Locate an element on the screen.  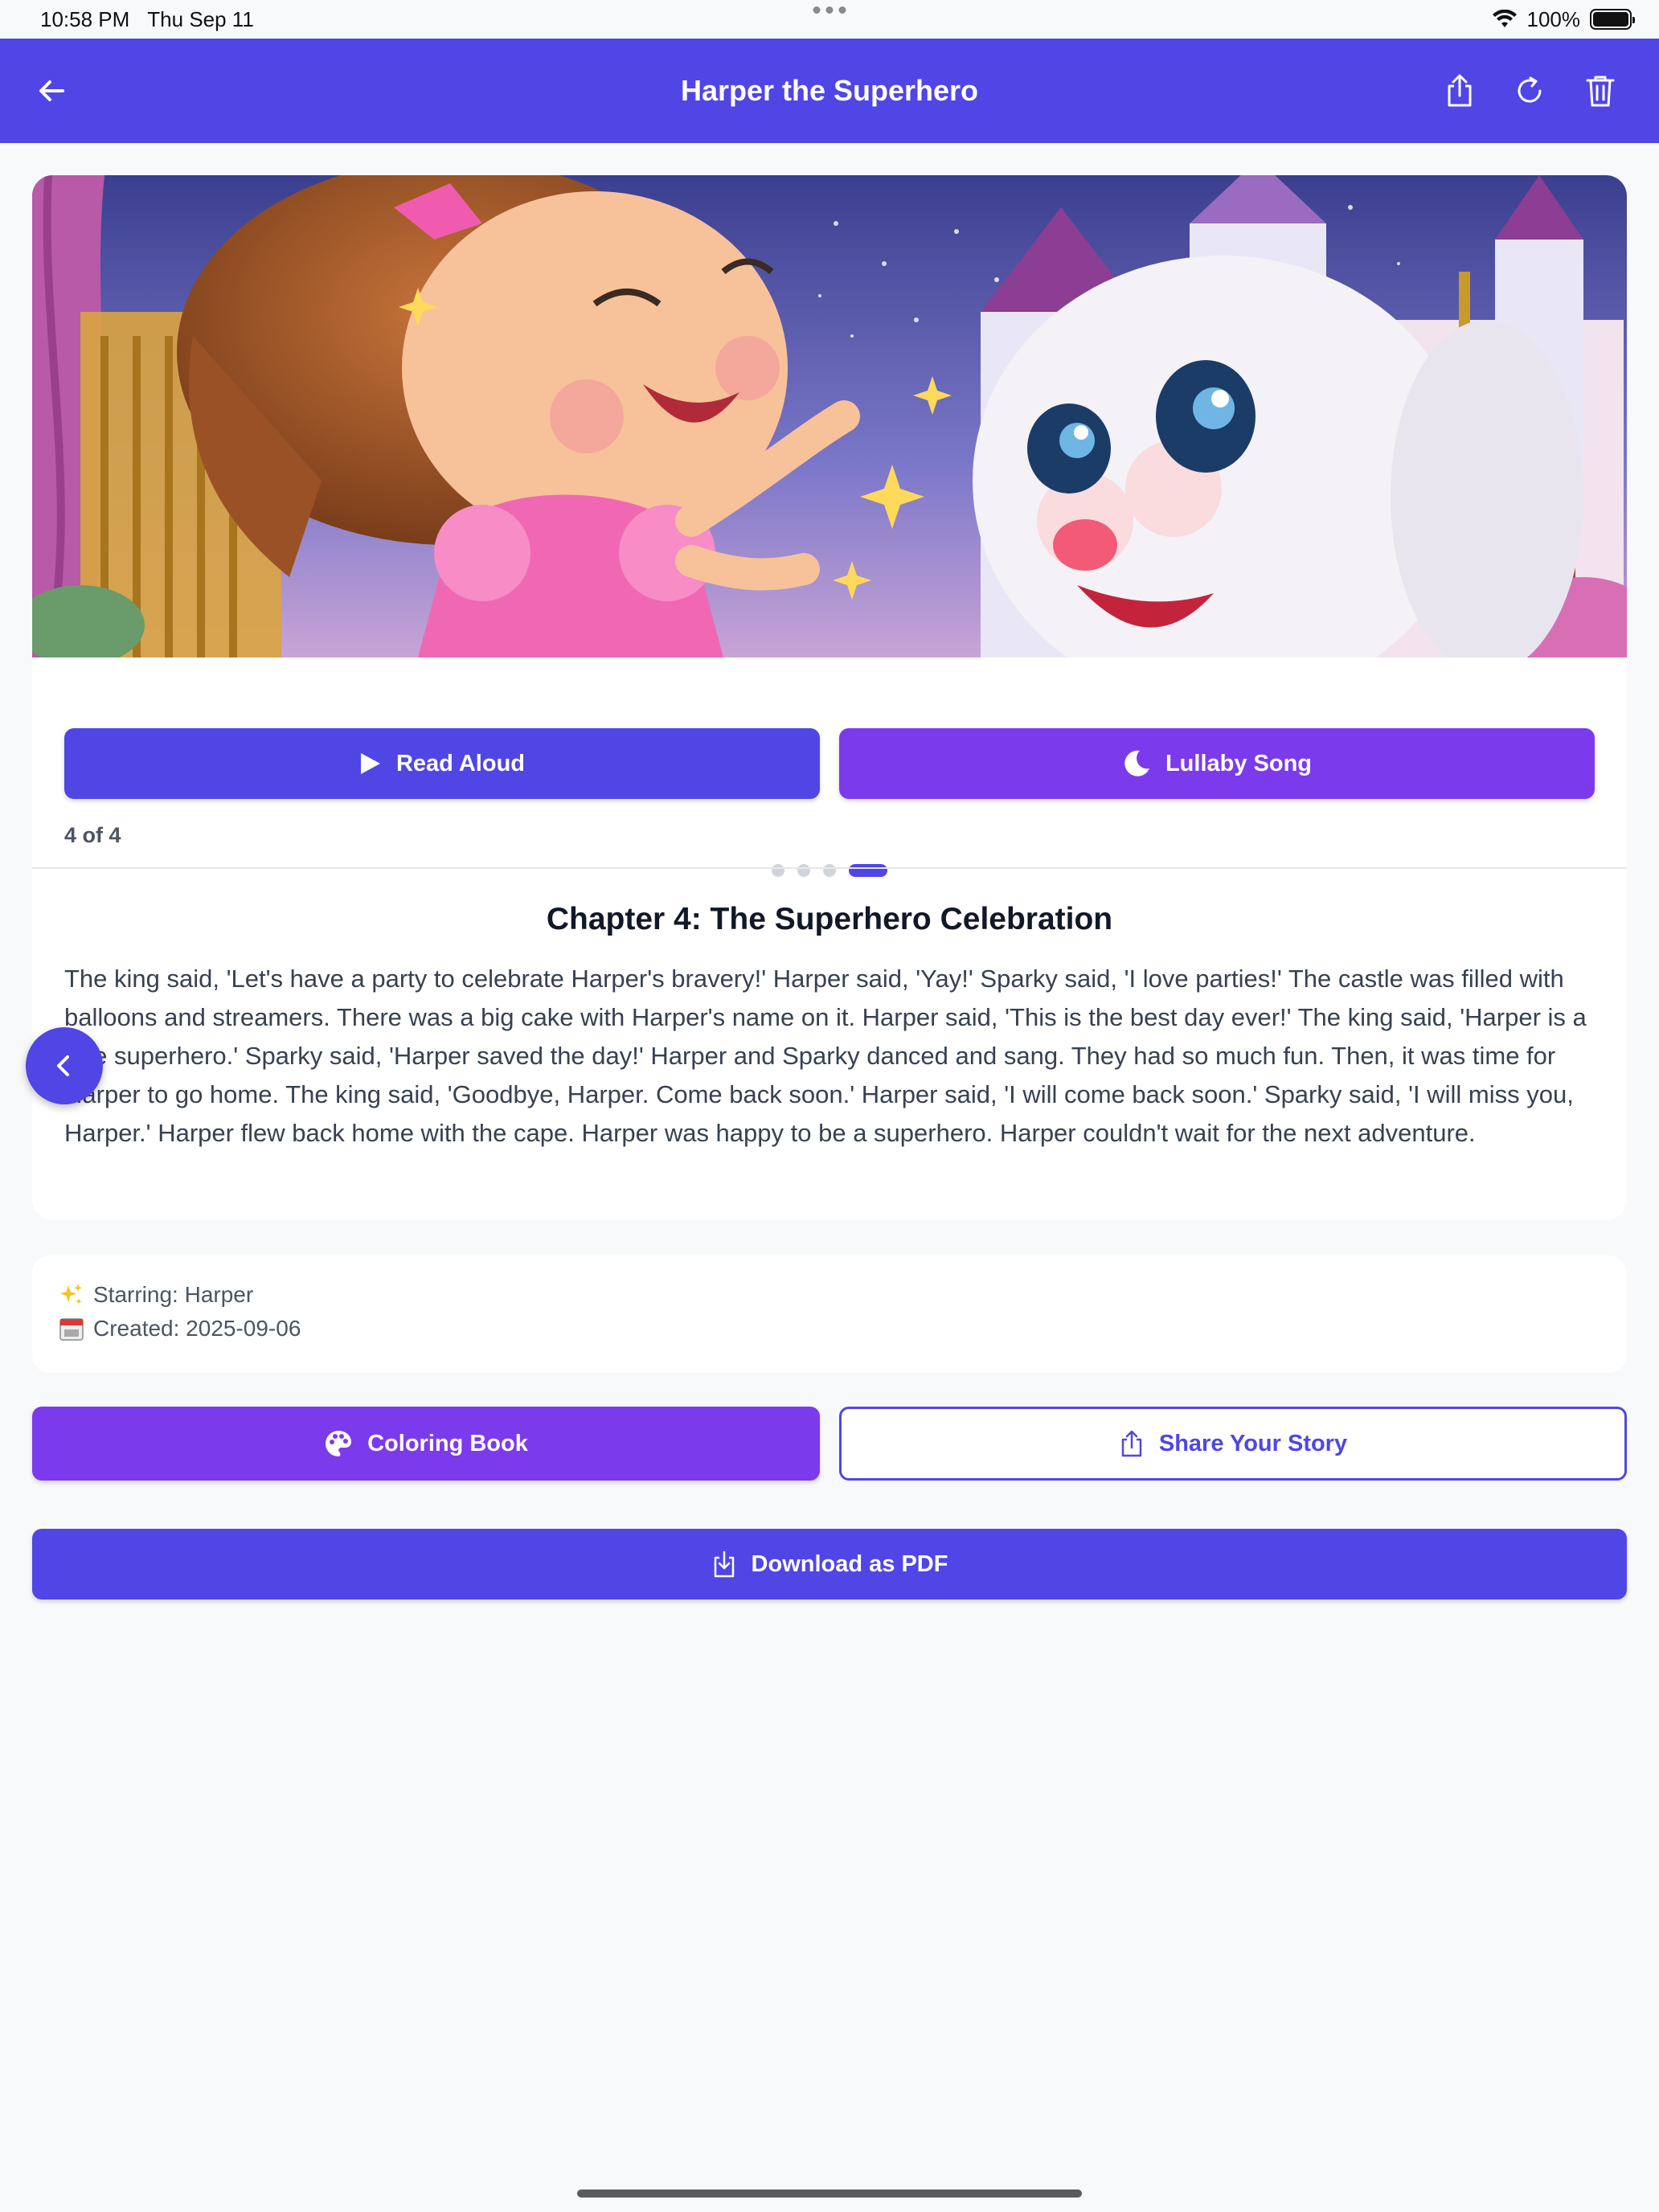
page-indicator: 4 of 4 is located at coordinates (92, 835).